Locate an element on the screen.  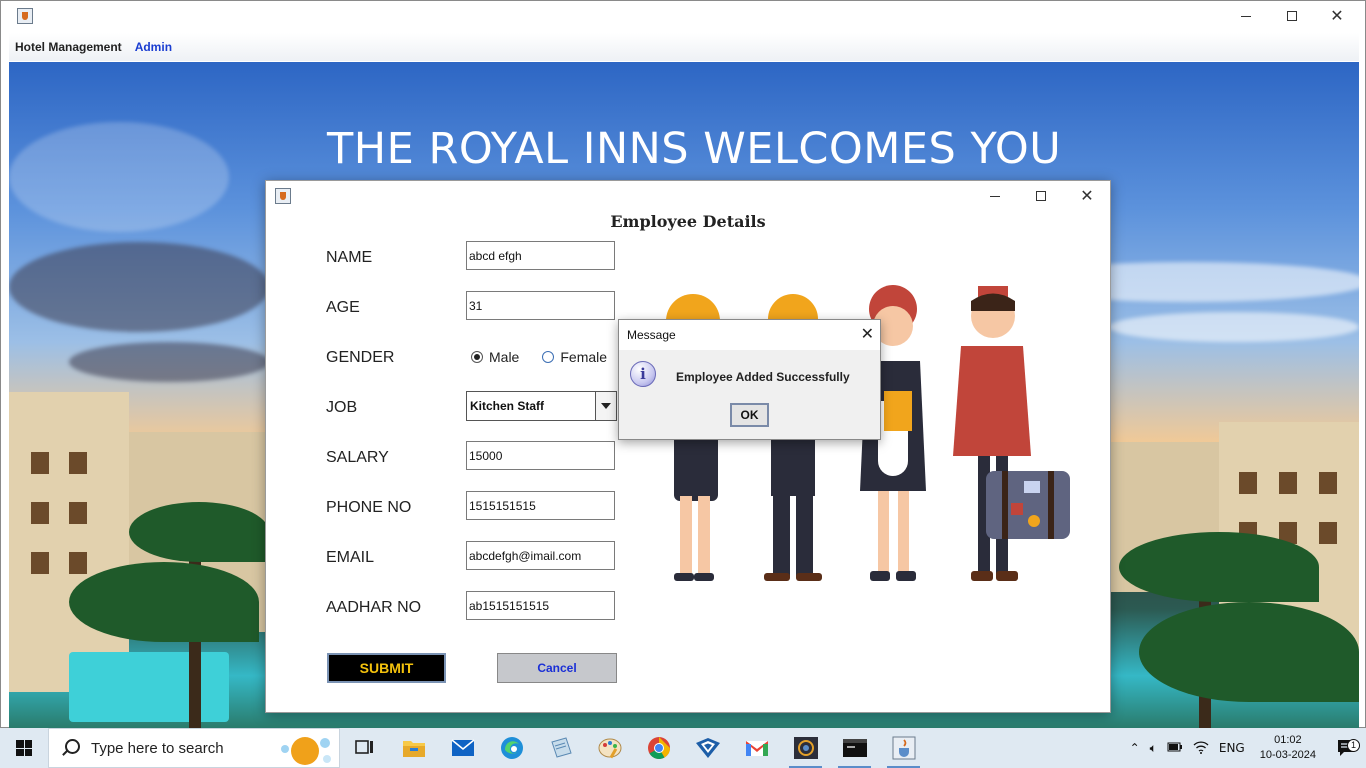
menu-hotel-management: Hotel Management is located at coordinates (68, 47).